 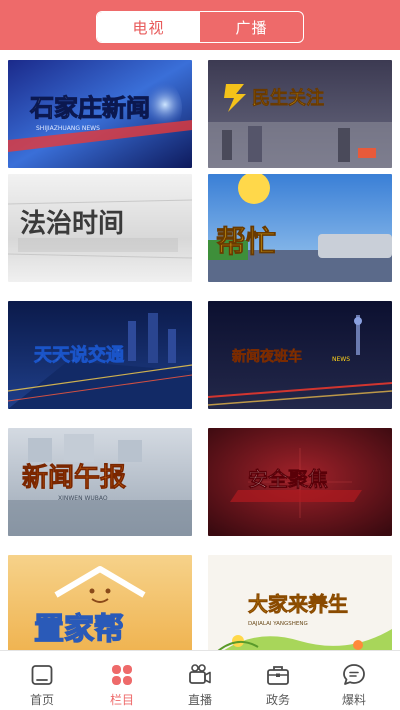 I want to click on program-thumbnail: 天天说交通, so click(x=100, y=355).